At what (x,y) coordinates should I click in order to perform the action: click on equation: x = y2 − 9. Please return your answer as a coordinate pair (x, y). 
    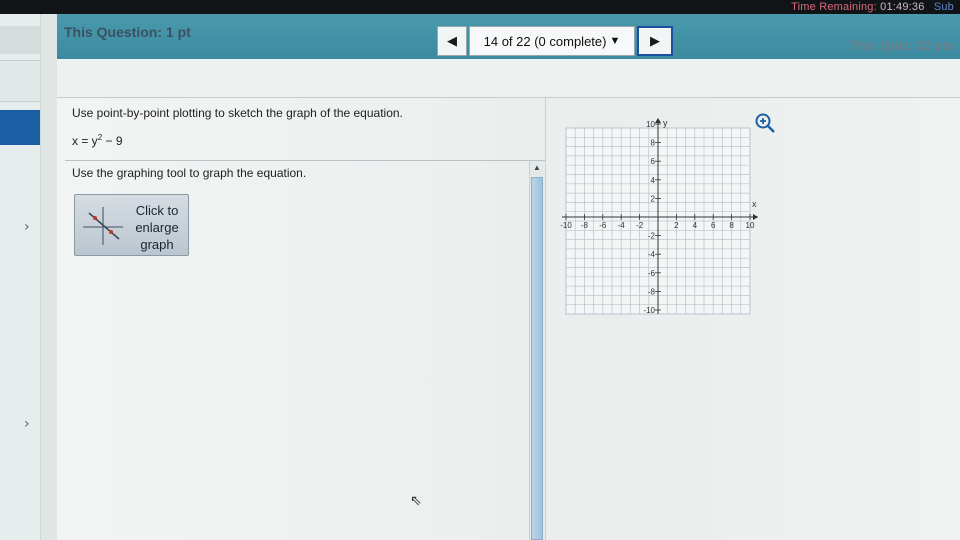
    Looking at the image, I should click on (97, 140).